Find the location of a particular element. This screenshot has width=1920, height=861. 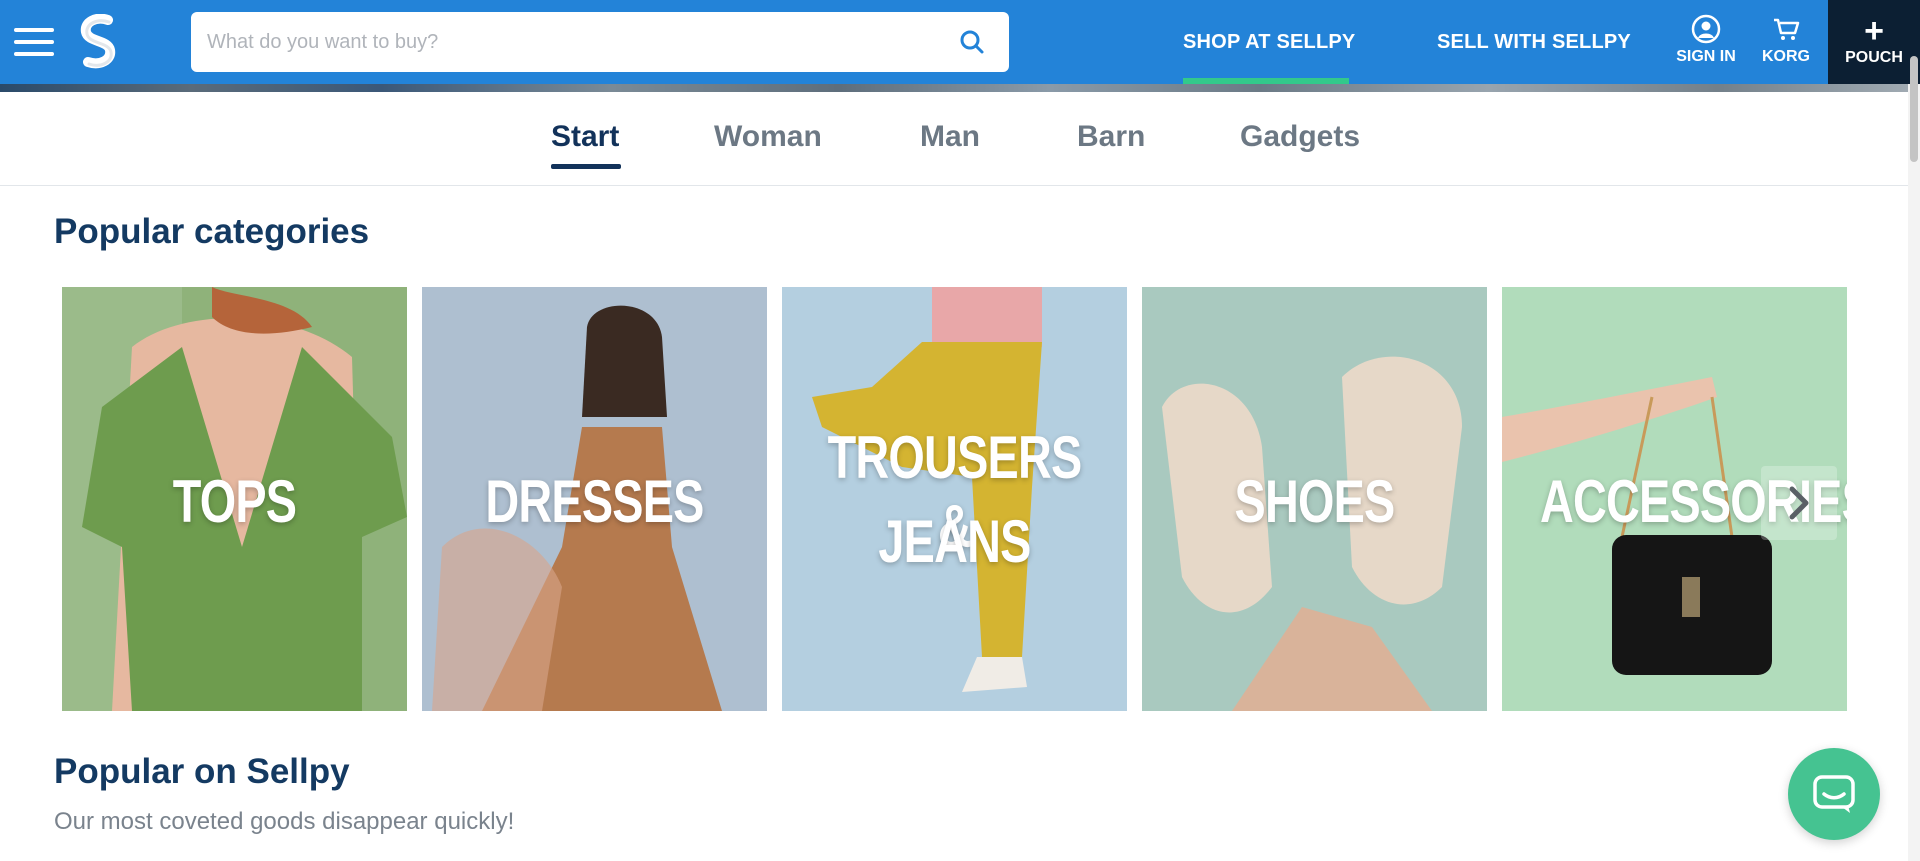

nav-shop-at-sellpy: SHOP AT SELLPY is located at coordinates (1269, 42).